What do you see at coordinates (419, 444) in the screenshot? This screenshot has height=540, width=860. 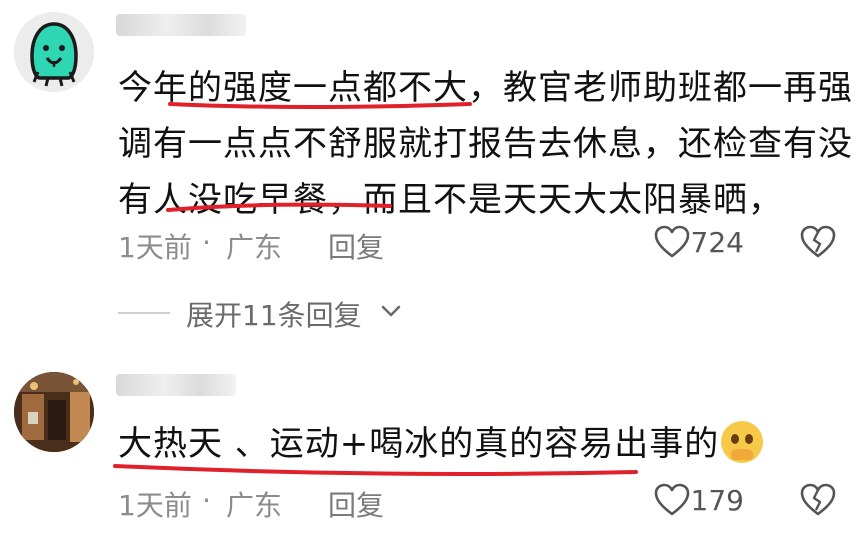 I see `comment-text-line: 大热天 、运动+喝冰的真的容易出事的` at bounding box center [419, 444].